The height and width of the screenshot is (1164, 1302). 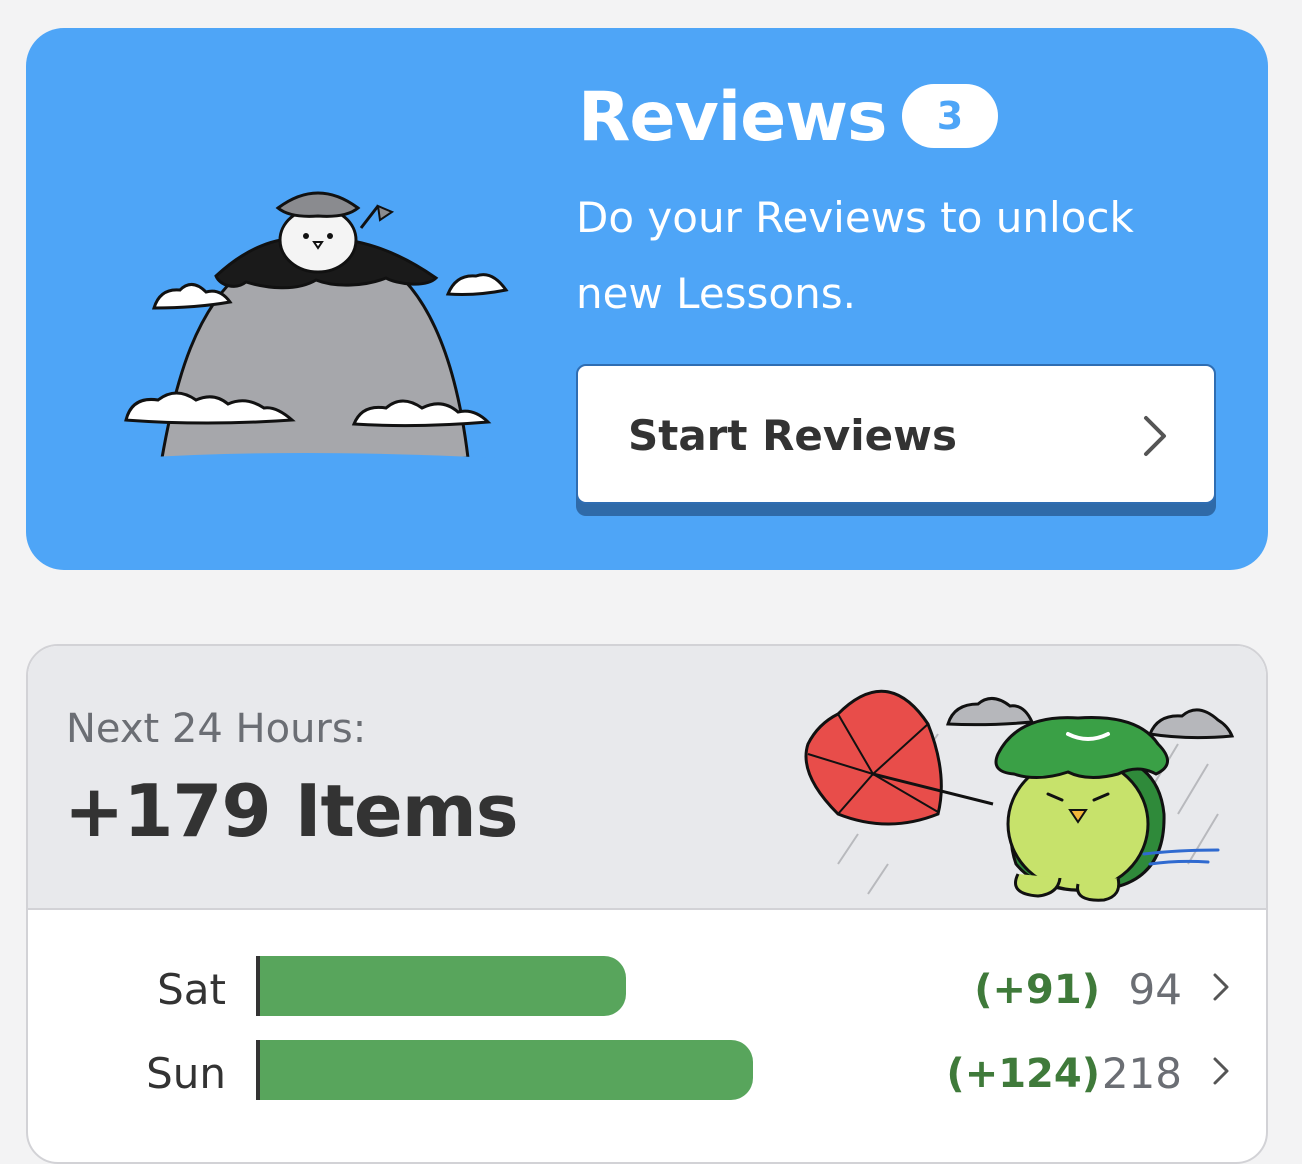 What do you see at coordinates (316, 334) in the screenshot?
I see `mountain-illustration` at bounding box center [316, 334].